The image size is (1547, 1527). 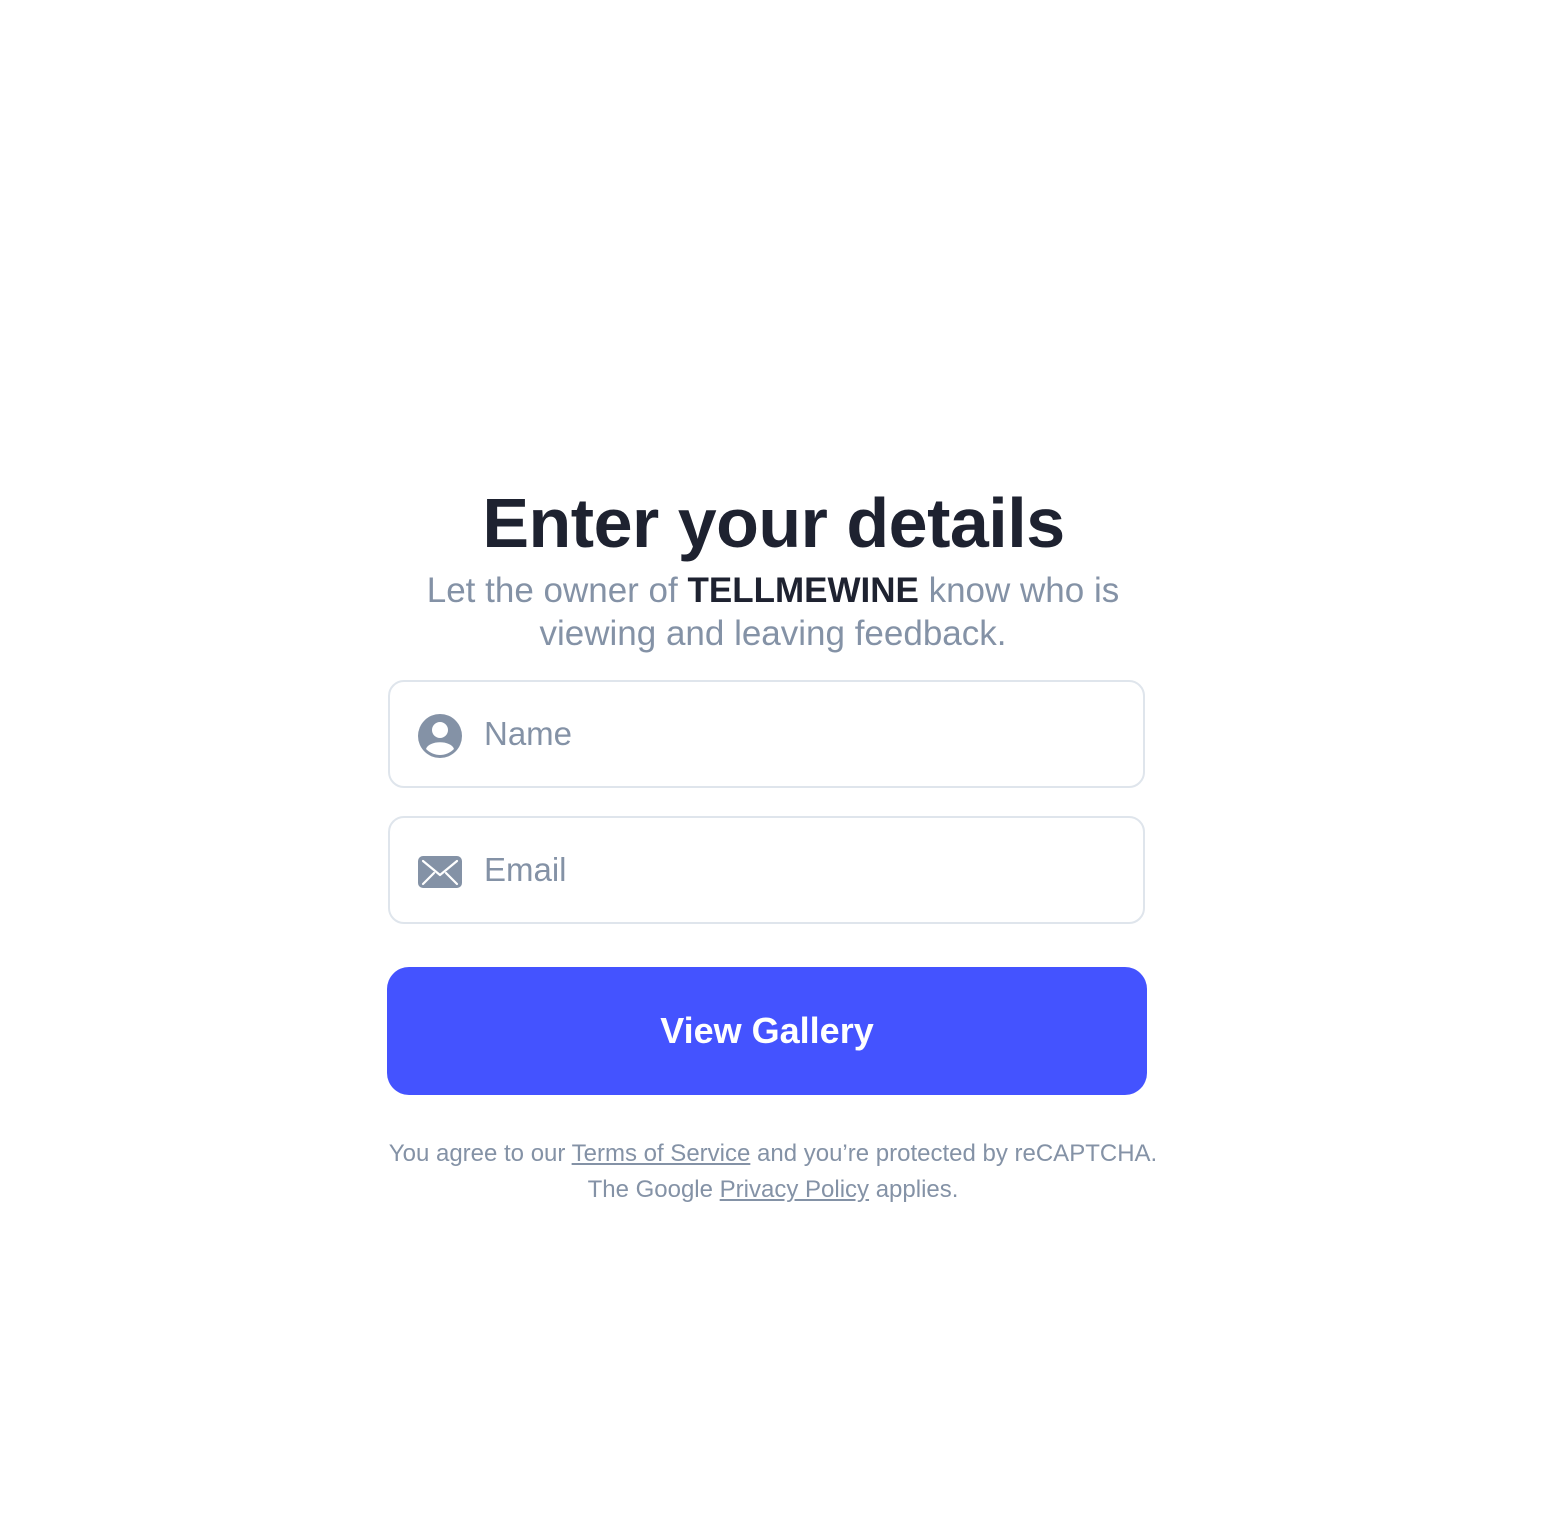 I want to click on email-input, so click(x=804, y=870).